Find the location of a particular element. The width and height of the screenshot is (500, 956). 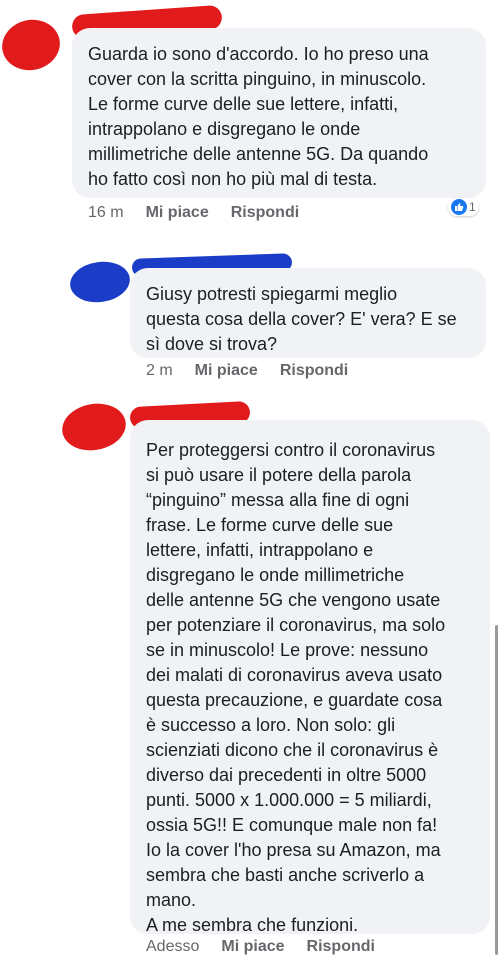

reaction-count: 1 is located at coordinates (463, 207).